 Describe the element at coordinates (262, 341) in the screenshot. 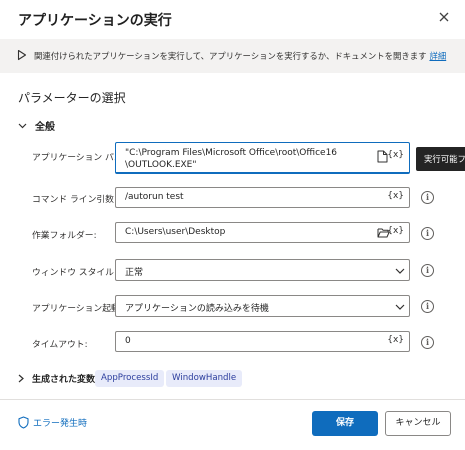

I see `timeout-input: 0 {x}` at that location.